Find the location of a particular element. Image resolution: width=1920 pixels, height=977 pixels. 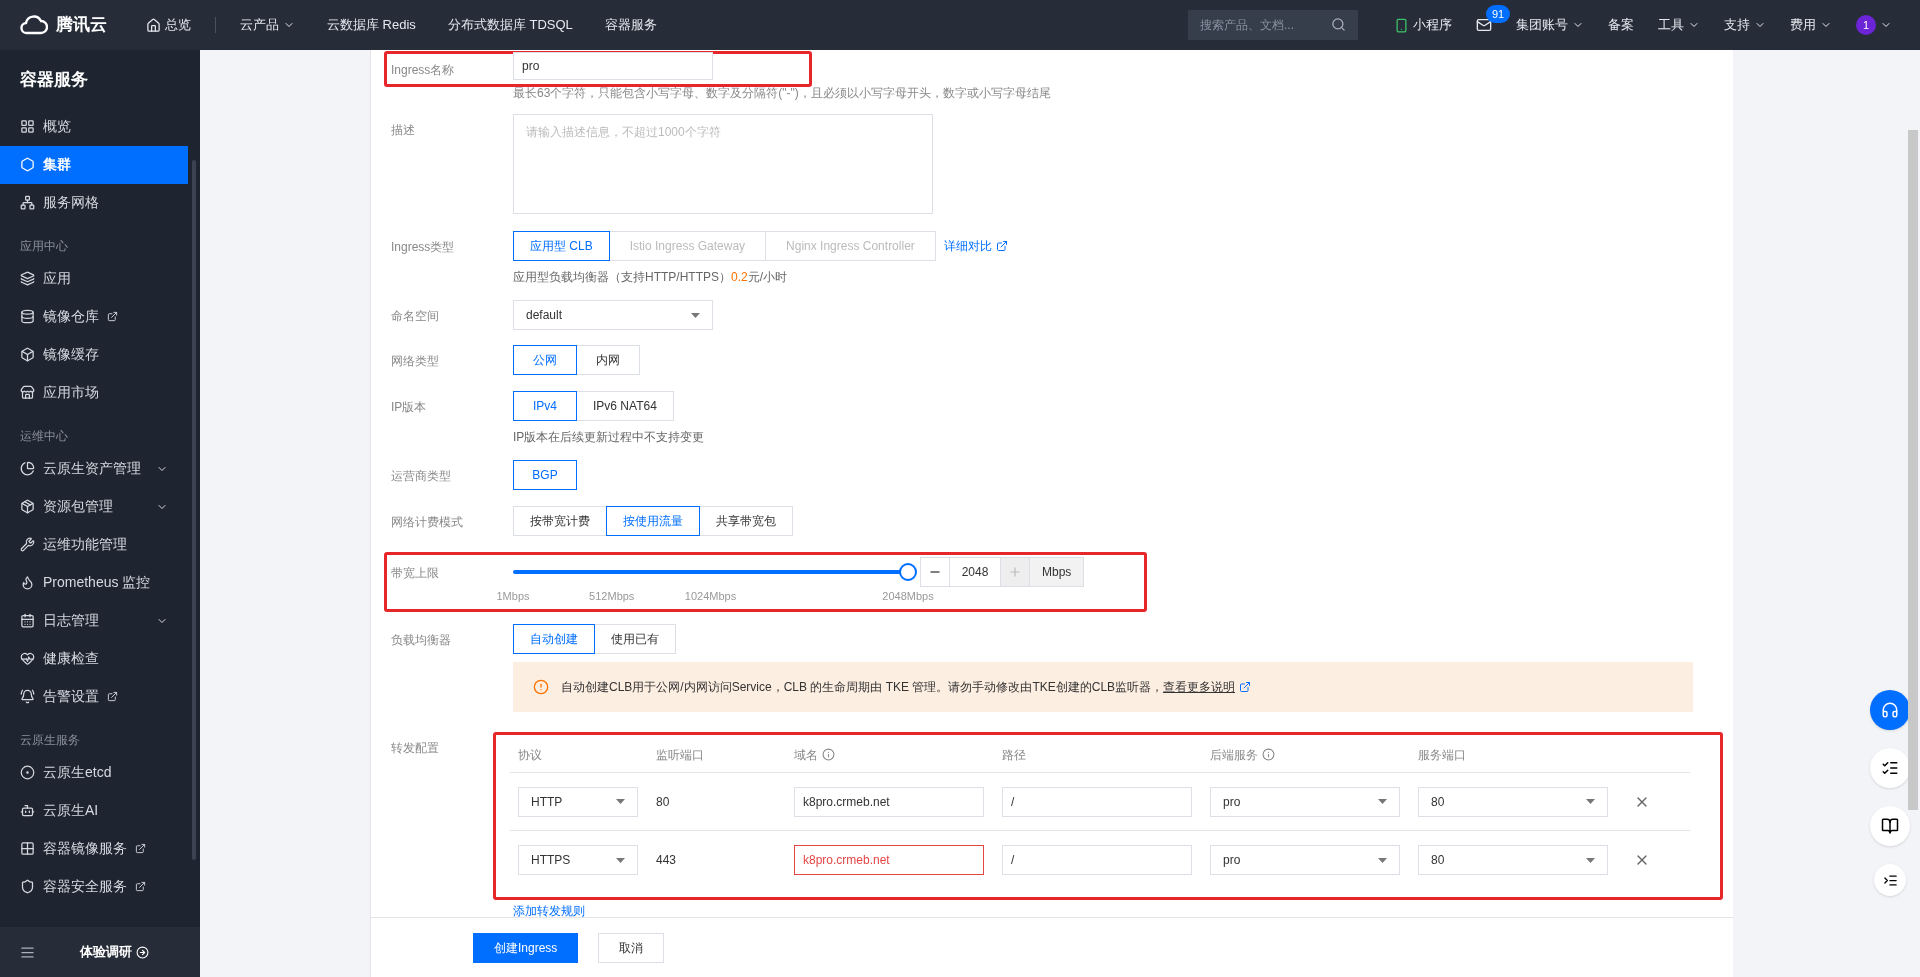

cancel-button: 取消 is located at coordinates (631, 947).